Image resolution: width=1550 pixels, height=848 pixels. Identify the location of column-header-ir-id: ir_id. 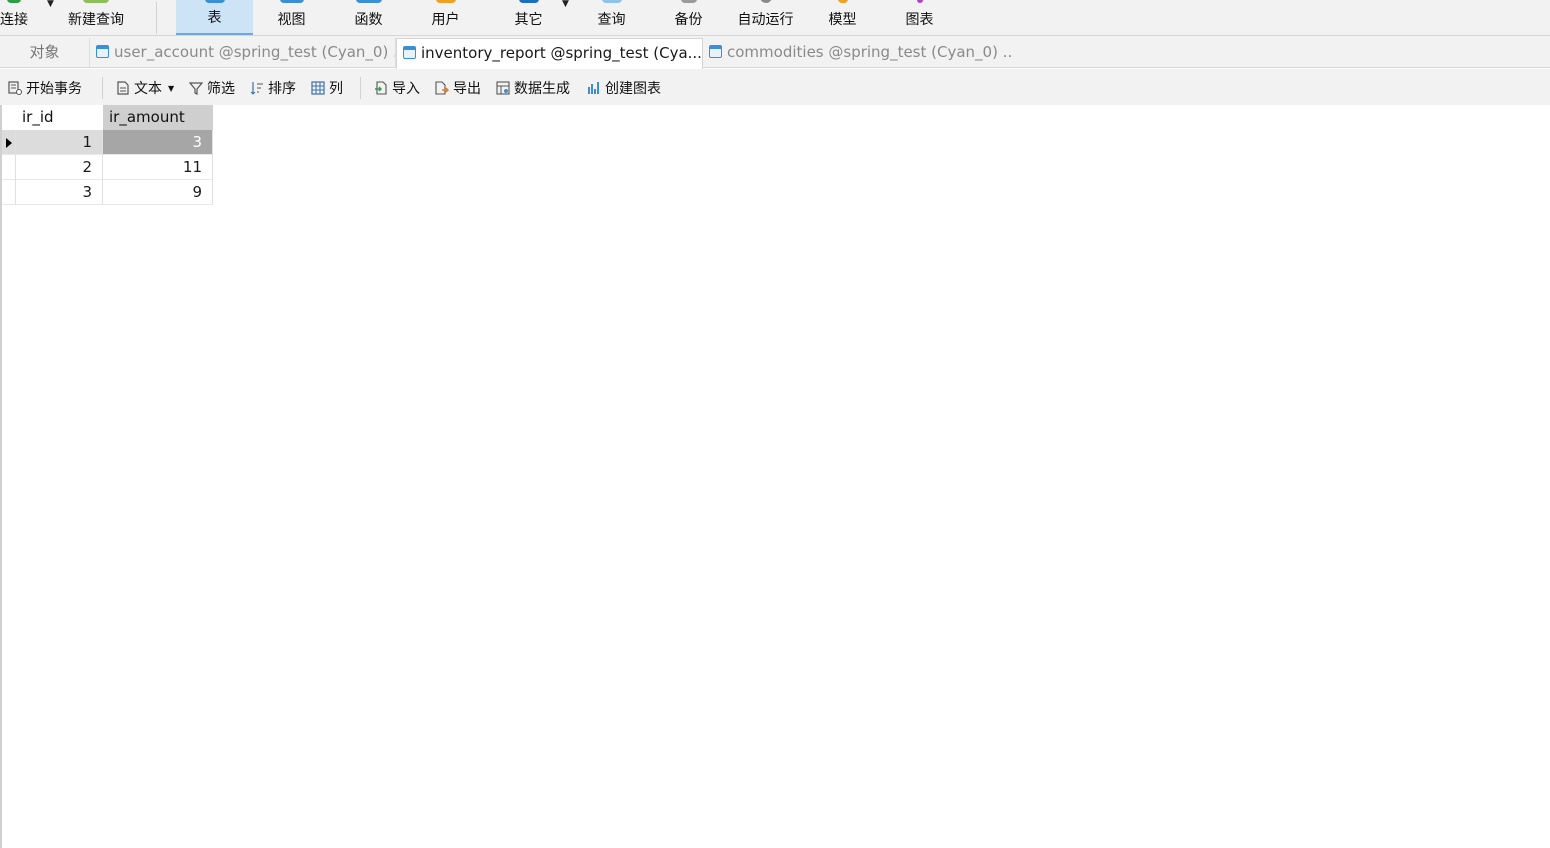
(59, 117).